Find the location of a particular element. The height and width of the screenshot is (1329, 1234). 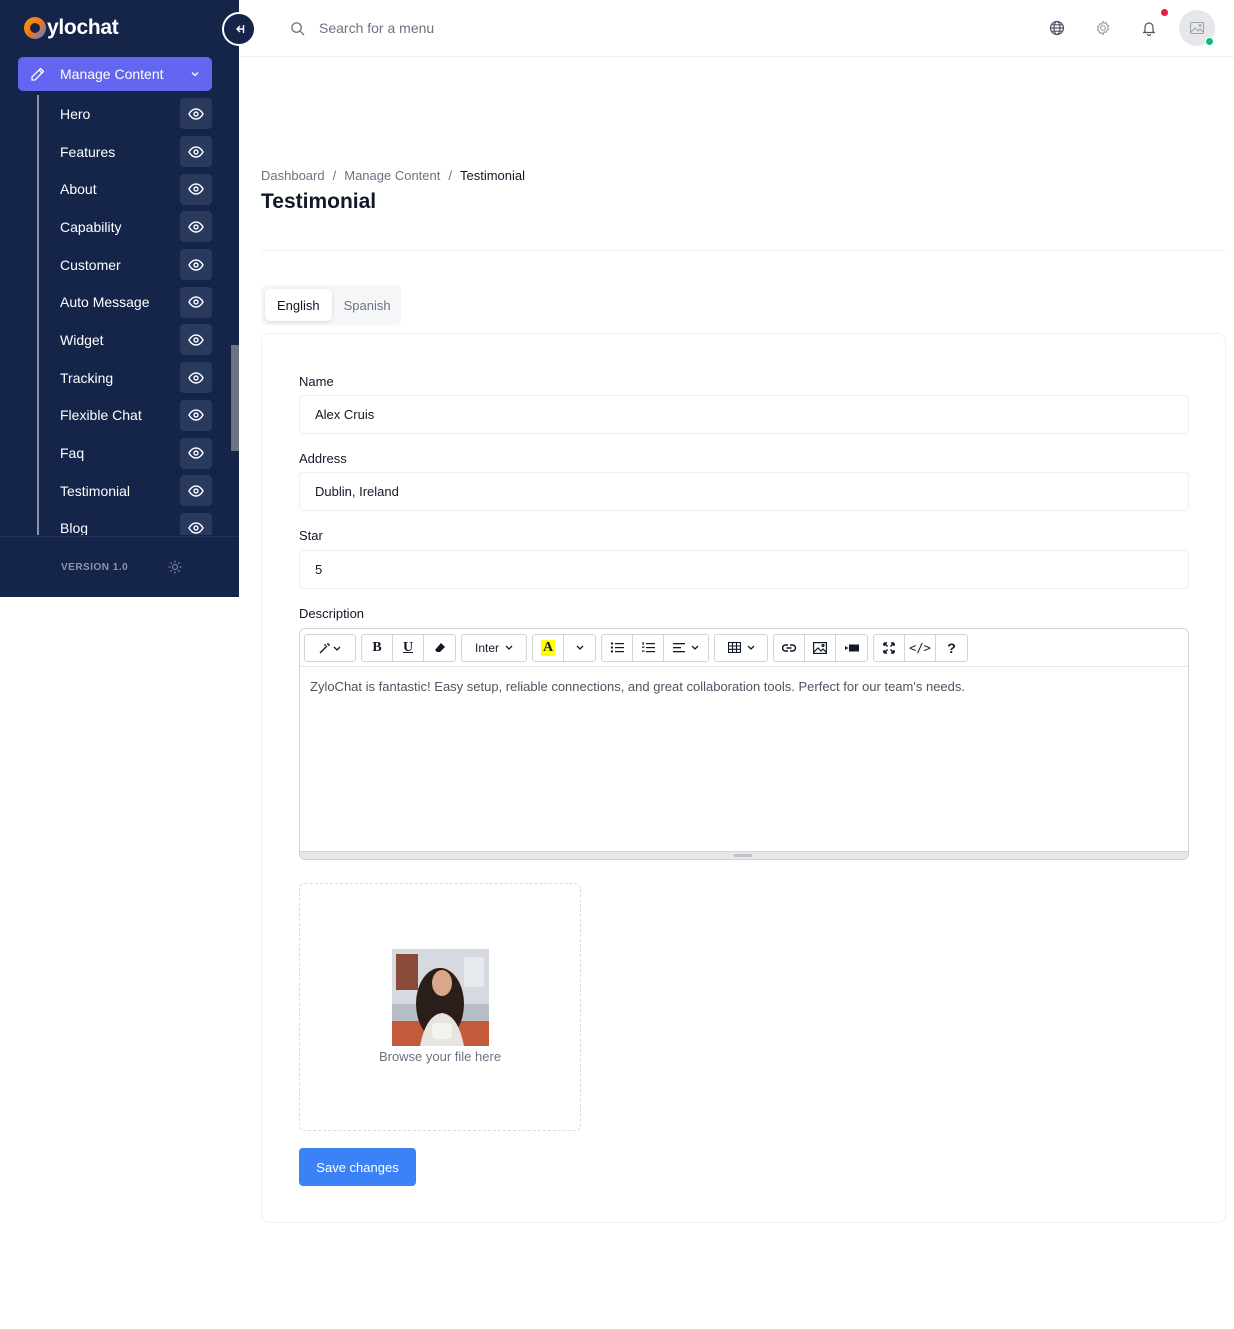

logo-text: ylochat is located at coordinates (83, 27).